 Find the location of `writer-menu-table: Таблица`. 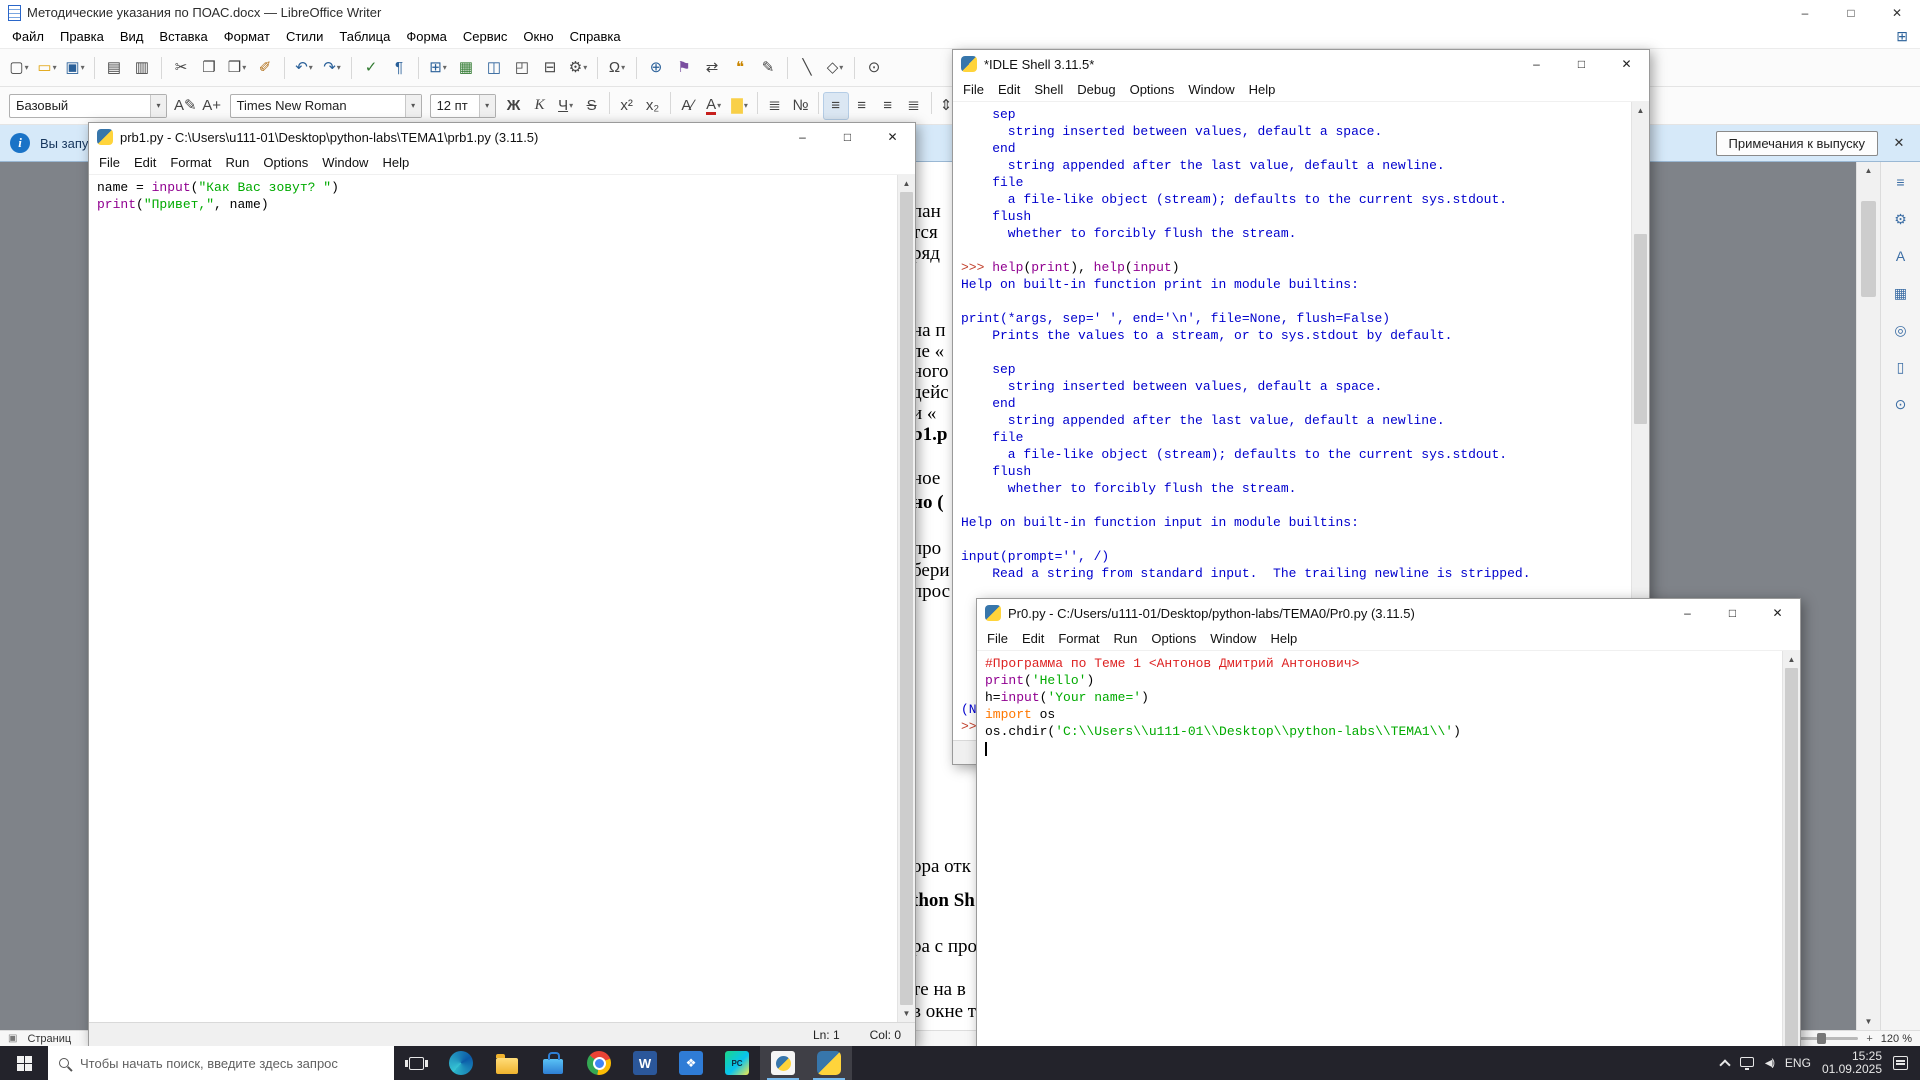

writer-menu-table: Таблица is located at coordinates (364, 36).